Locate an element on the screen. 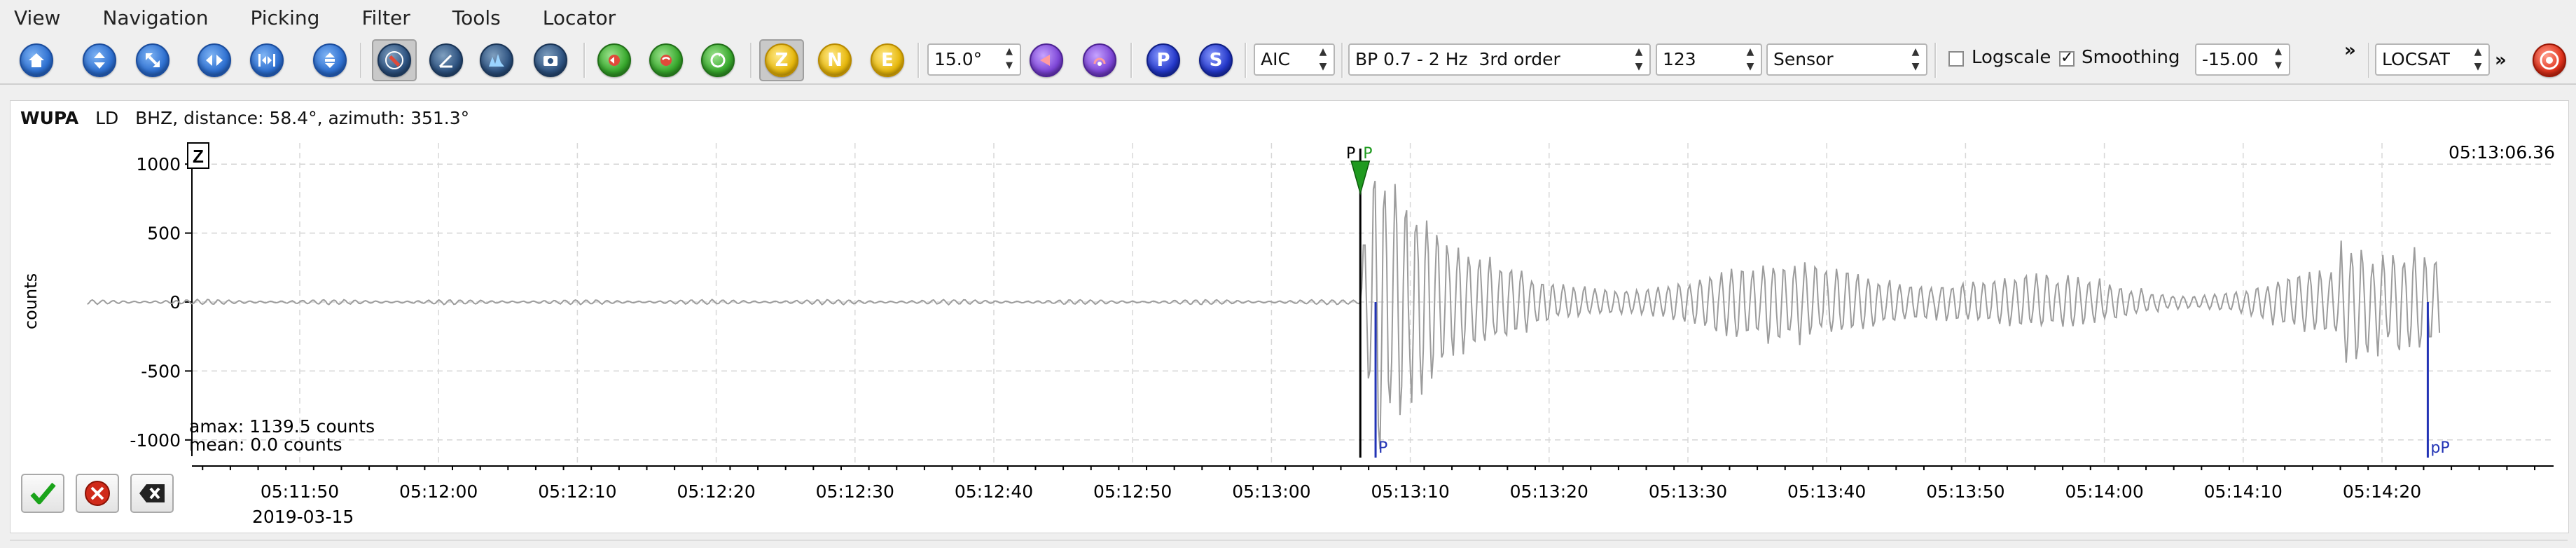 The image size is (2576, 548). theoretical-pp-label: pP is located at coordinates (2439, 448).